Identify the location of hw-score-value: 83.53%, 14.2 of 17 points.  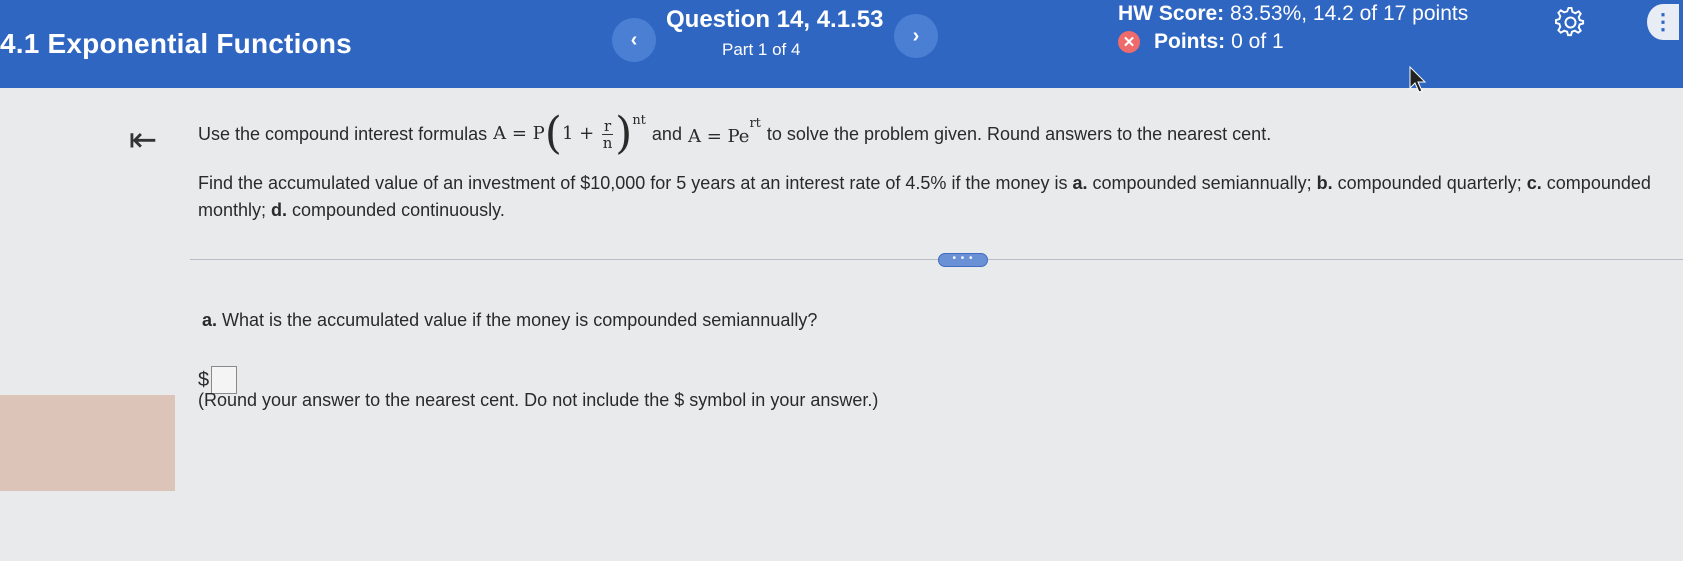
(1349, 13).